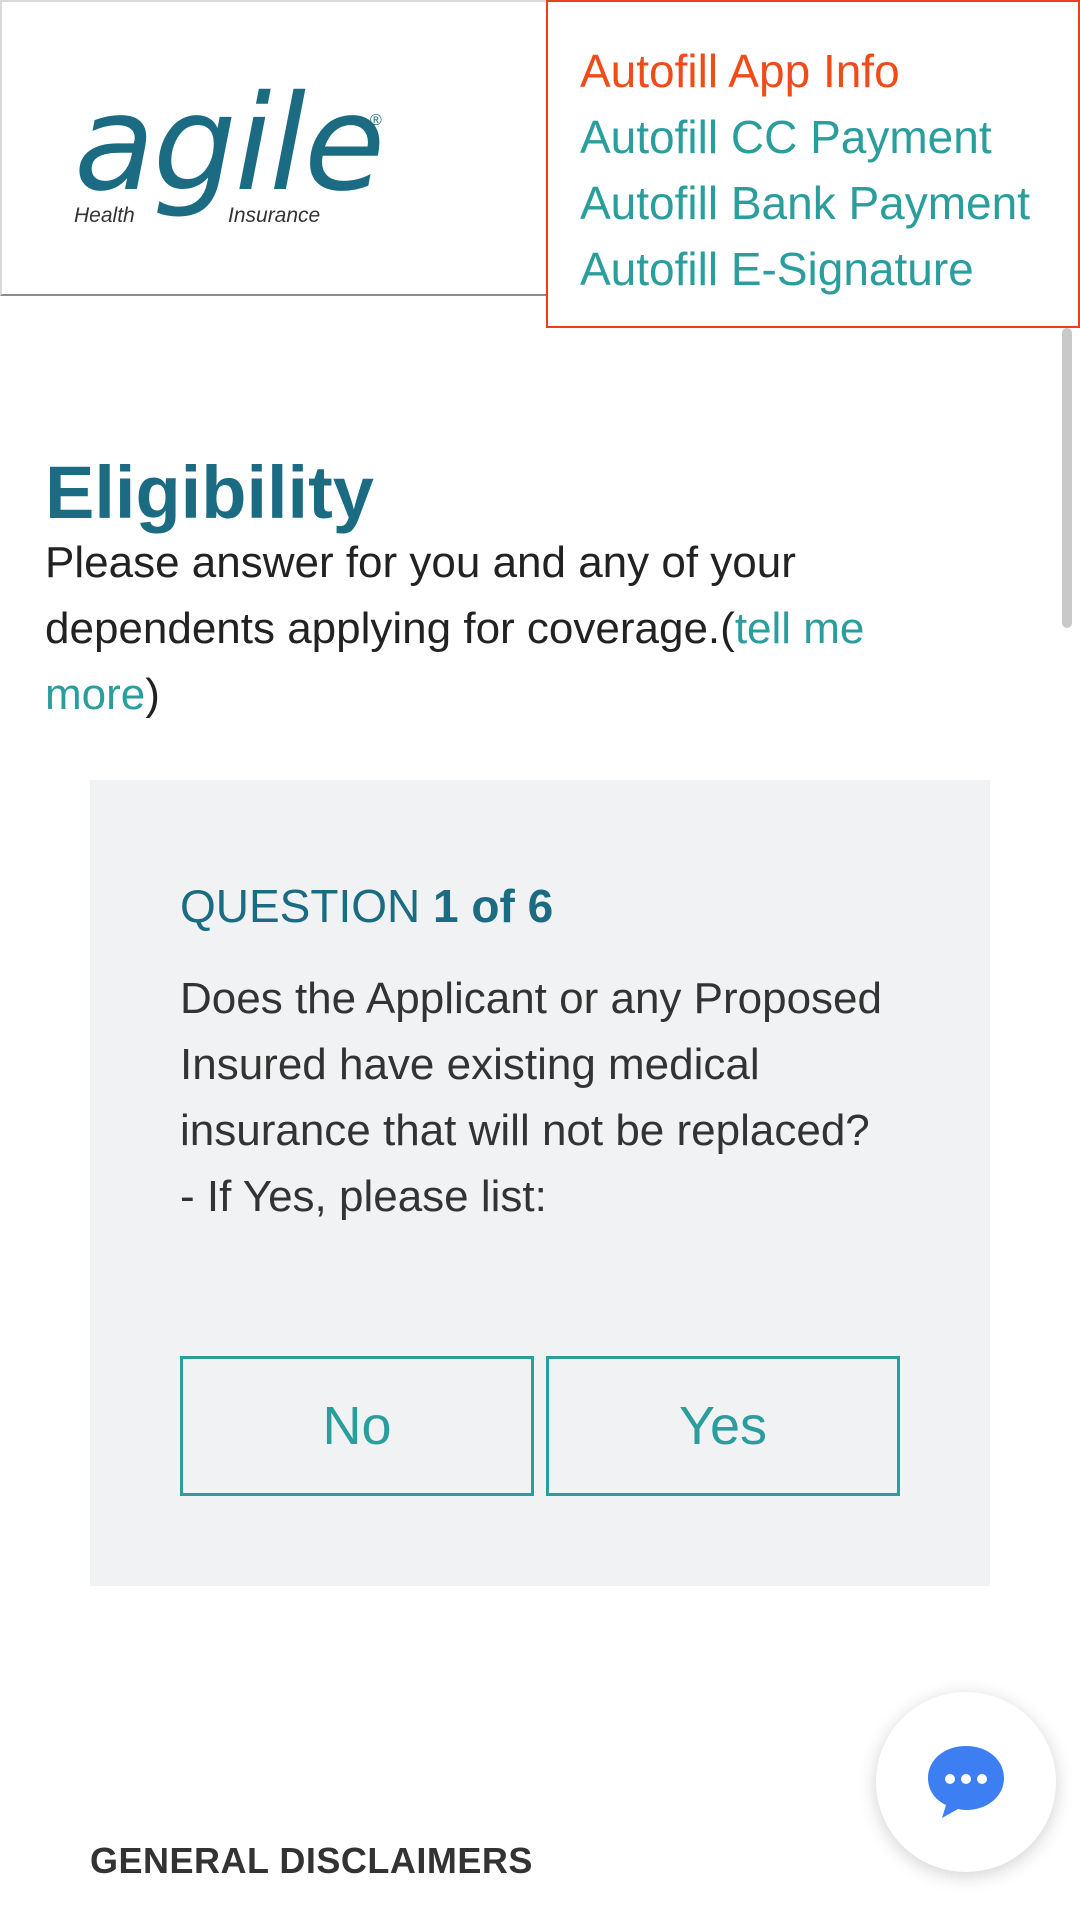  I want to click on autofill-cc-payment-link: Autofill CC Payment, so click(829, 137).